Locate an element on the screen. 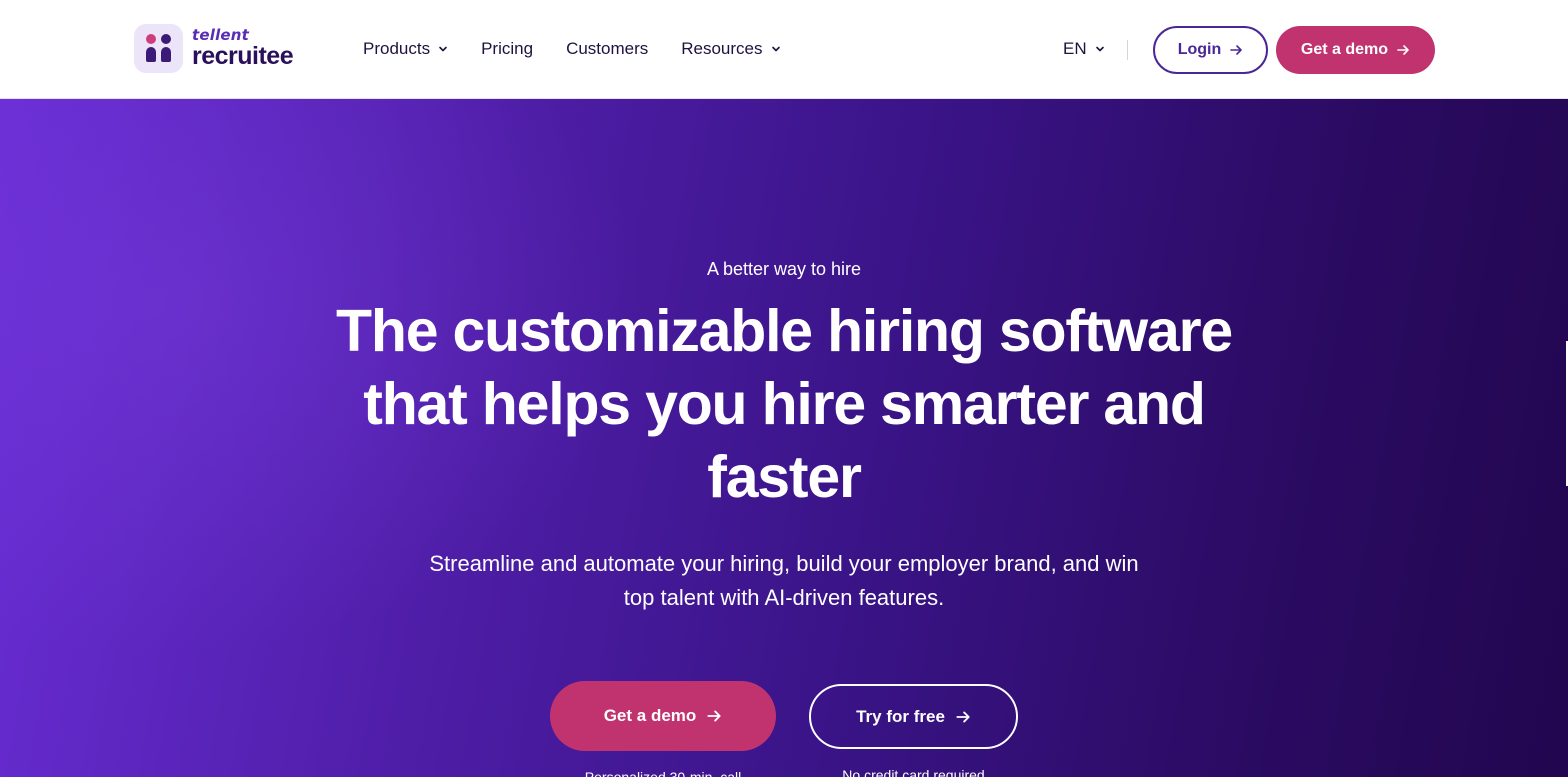  brand-logo: tellent recruitee is located at coordinates (214, 48).